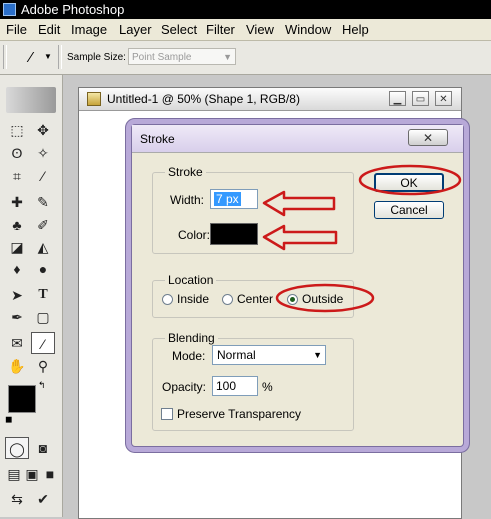  What do you see at coordinates (410, 180) in the screenshot?
I see `annotation-circle-ok` at bounding box center [410, 180].